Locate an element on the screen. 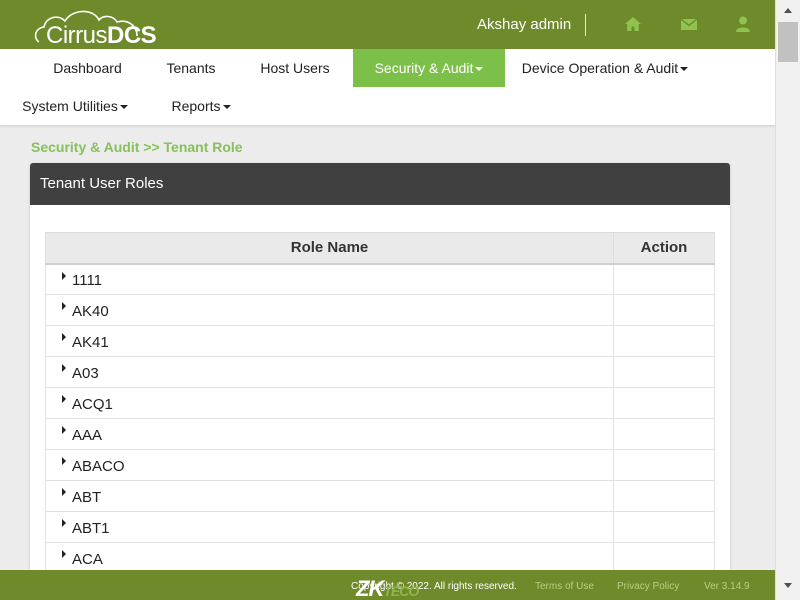  nav-item-host-users: Host Users is located at coordinates (295, 68).